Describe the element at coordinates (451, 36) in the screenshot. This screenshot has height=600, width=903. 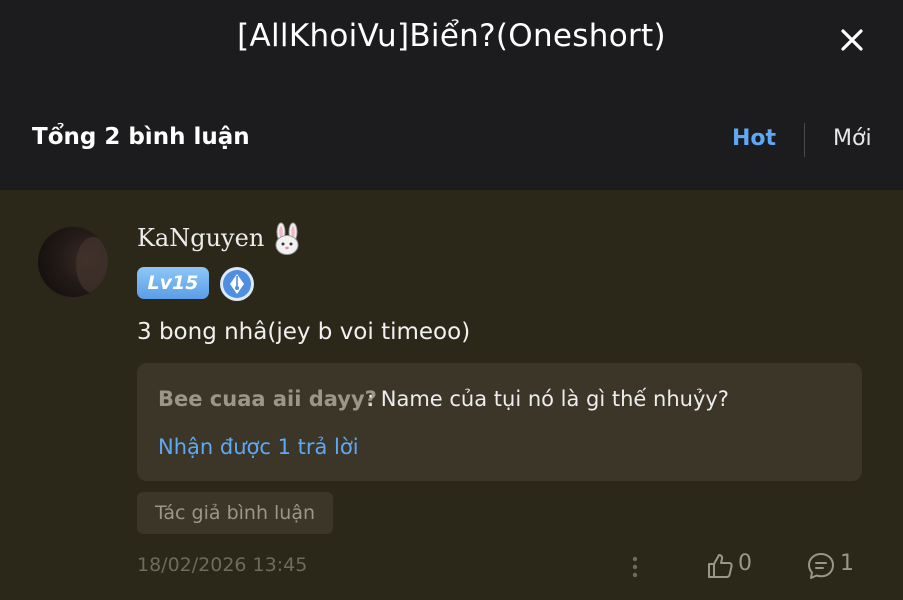
I see `story-title: [AllKhoiVu]Biển?(Oneshort)` at that location.